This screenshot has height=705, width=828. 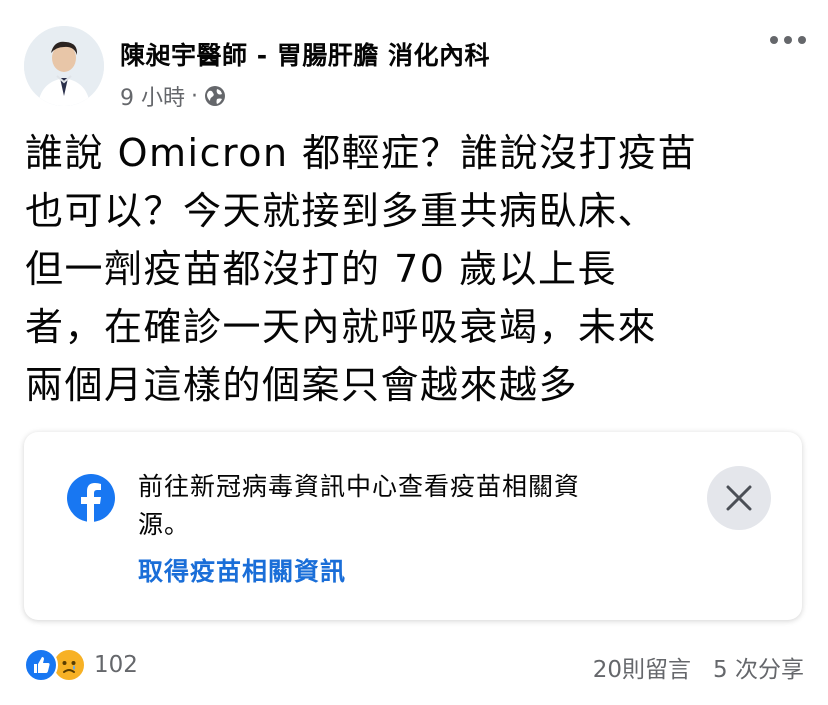 I want to click on post-text-line: 但一劑疫苗都沒打的 70 歲以上長, so click(x=321, y=269).